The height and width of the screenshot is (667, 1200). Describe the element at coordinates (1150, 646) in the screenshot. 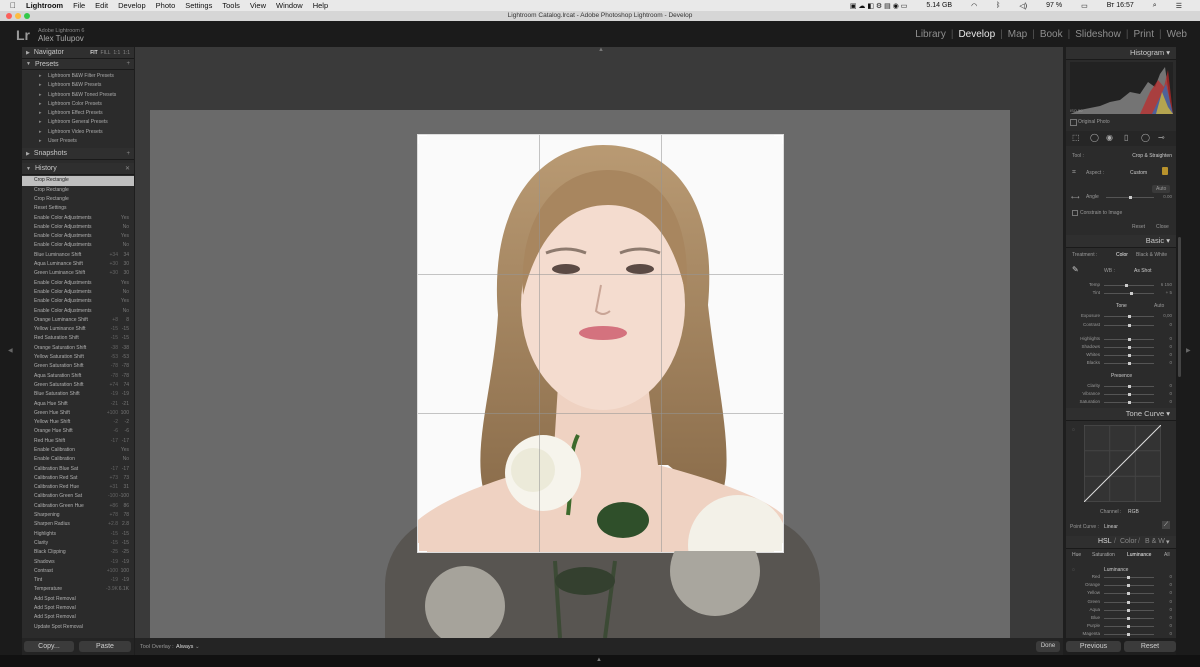

I see `reset-button: Reset` at that location.